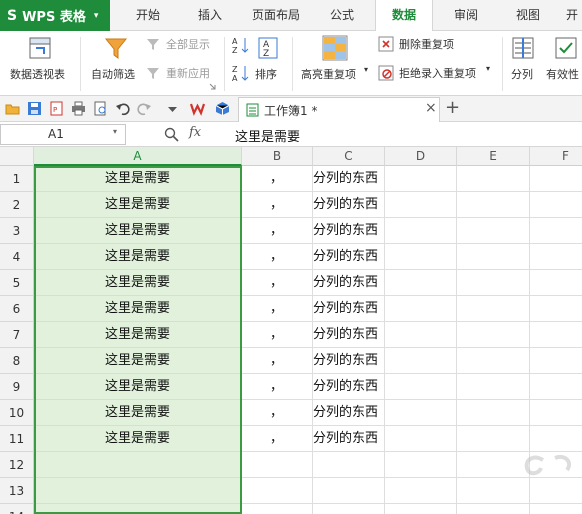  What do you see at coordinates (17, 413) in the screenshot?
I see `row-header: 10` at bounding box center [17, 413].